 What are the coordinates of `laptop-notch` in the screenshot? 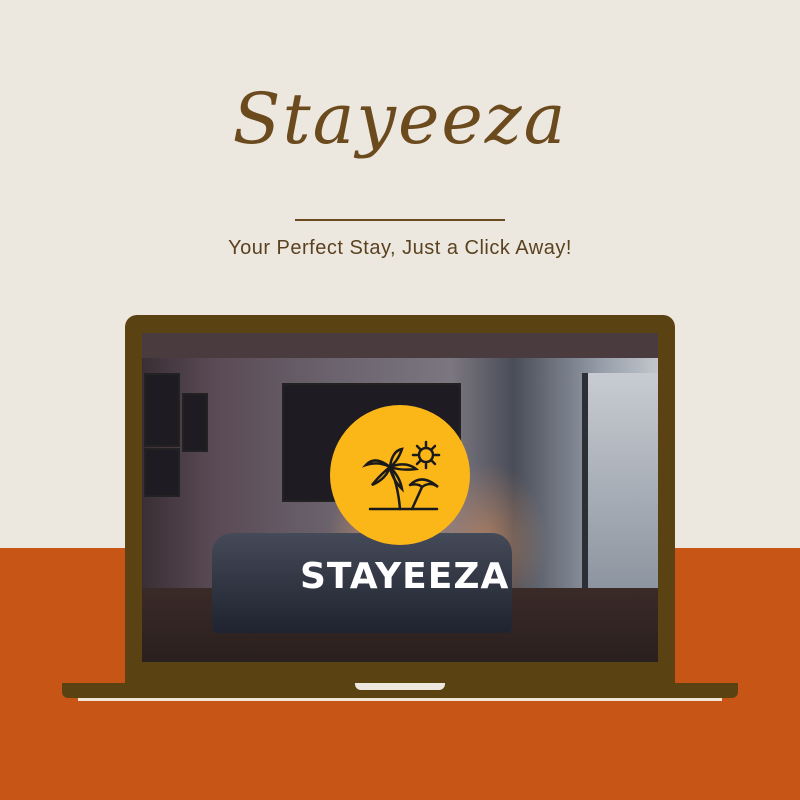 It's located at (400, 686).